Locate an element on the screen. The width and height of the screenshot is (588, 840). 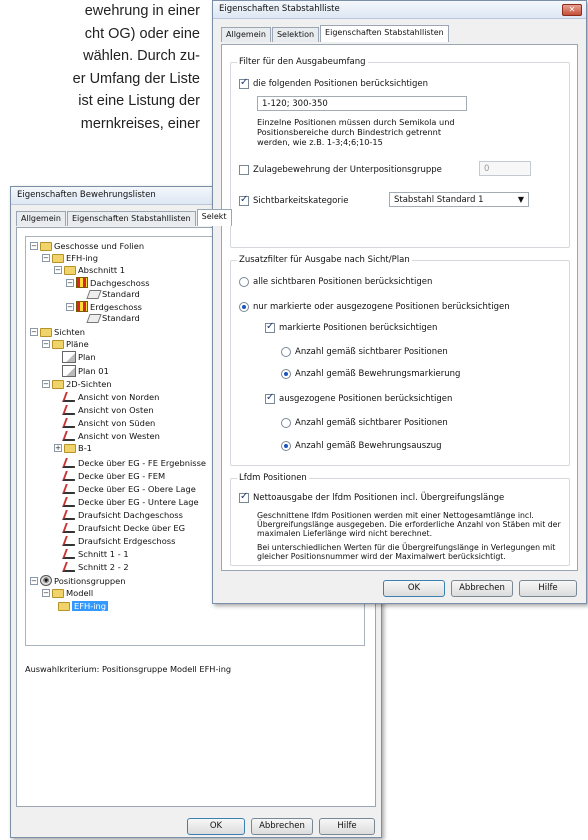
tree-node-view: Ansicht von Norden is located at coordinates (110, 397).